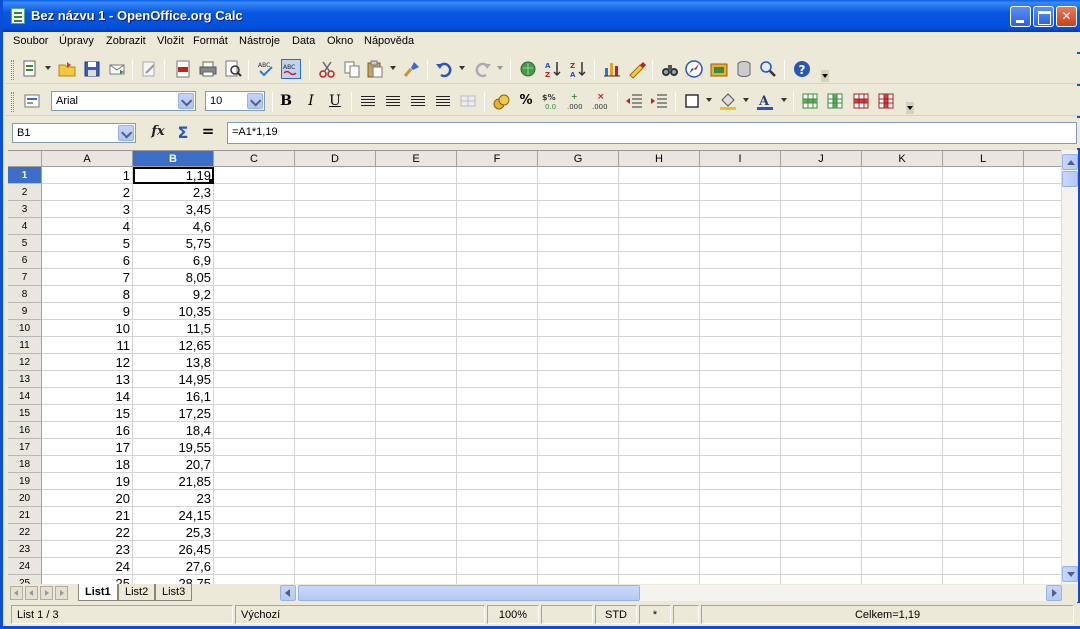 The height and width of the screenshot is (629, 1080). Describe the element at coordinates (87, 464) in the screenshot. I see `cell-a: 18` at that location.